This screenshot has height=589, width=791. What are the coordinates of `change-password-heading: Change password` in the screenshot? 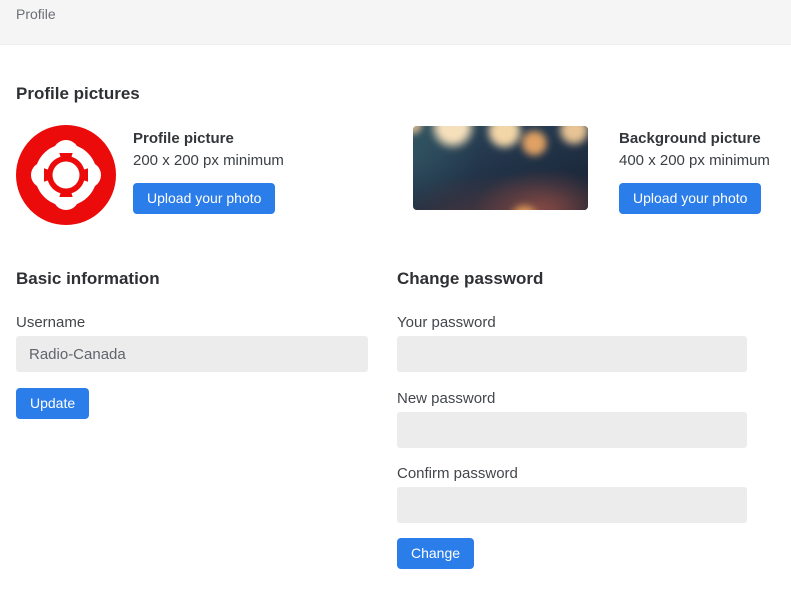 It's located at (470, 278).